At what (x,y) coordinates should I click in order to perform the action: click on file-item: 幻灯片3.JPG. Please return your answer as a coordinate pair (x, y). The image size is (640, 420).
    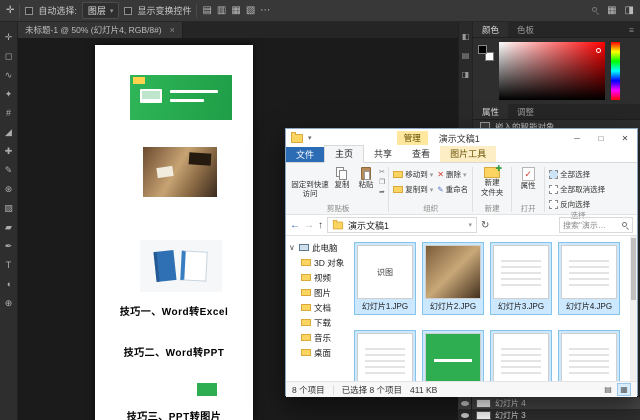
    Looking at the image, I should click on (521, 278).